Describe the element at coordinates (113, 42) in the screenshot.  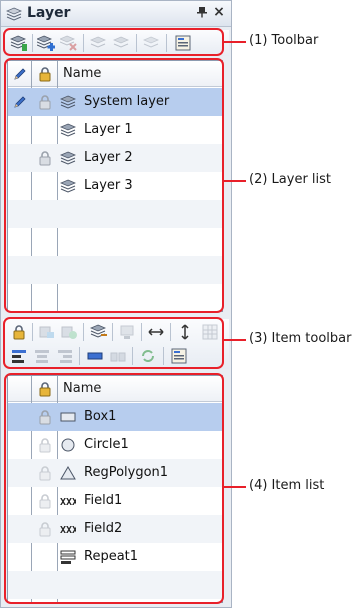
I see `toolbar-callout-box` at that location.